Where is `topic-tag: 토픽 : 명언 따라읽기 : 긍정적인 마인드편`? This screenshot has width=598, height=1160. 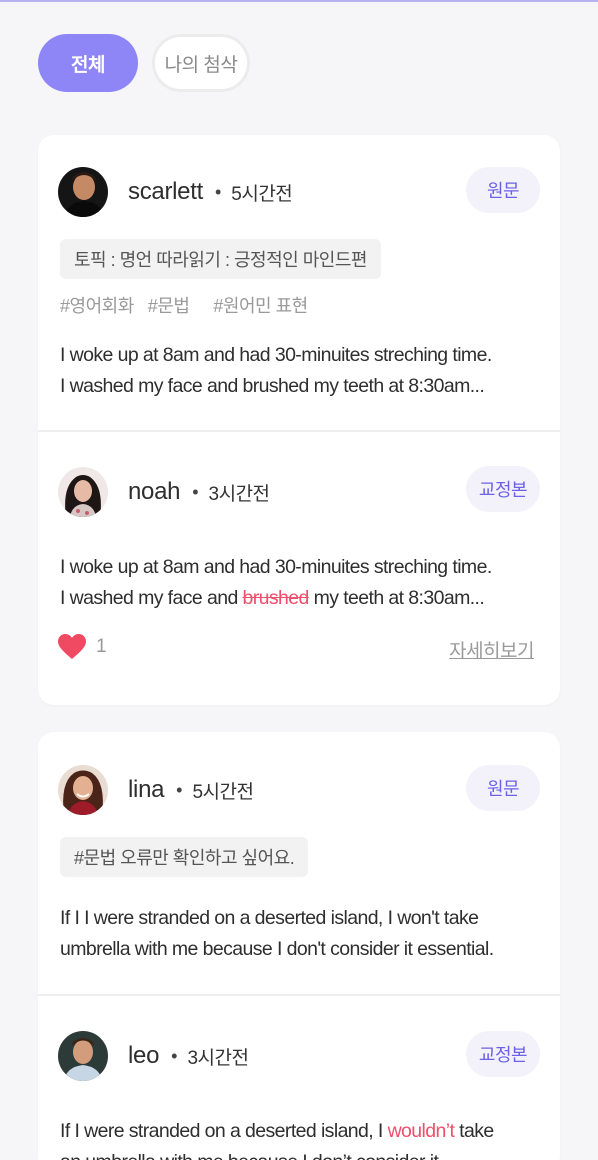 topic-tag: 토픽 : 명언 따라읽기 : 긍정적인 마인드편 is located at coordinates (220, 259).